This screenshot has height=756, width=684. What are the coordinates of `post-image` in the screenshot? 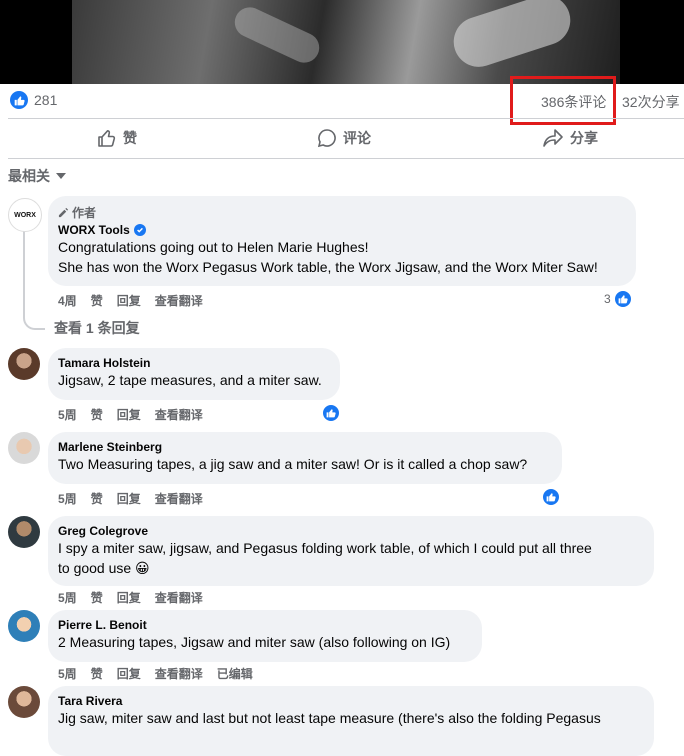 It's located at (342, 42).